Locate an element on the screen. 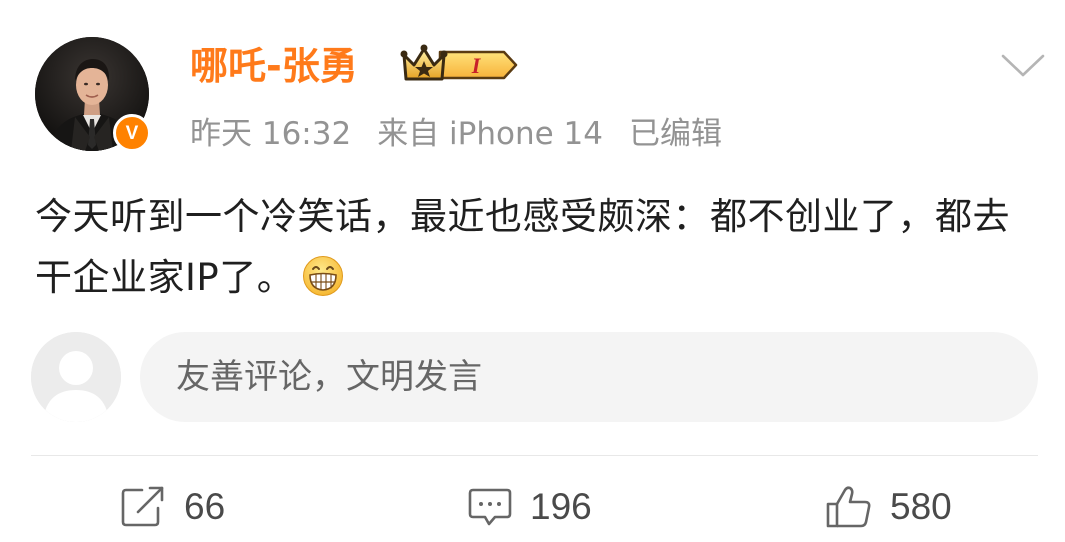 The image size is (1065, 542). thumbs-up-icon is located at coordinates (848, 507).